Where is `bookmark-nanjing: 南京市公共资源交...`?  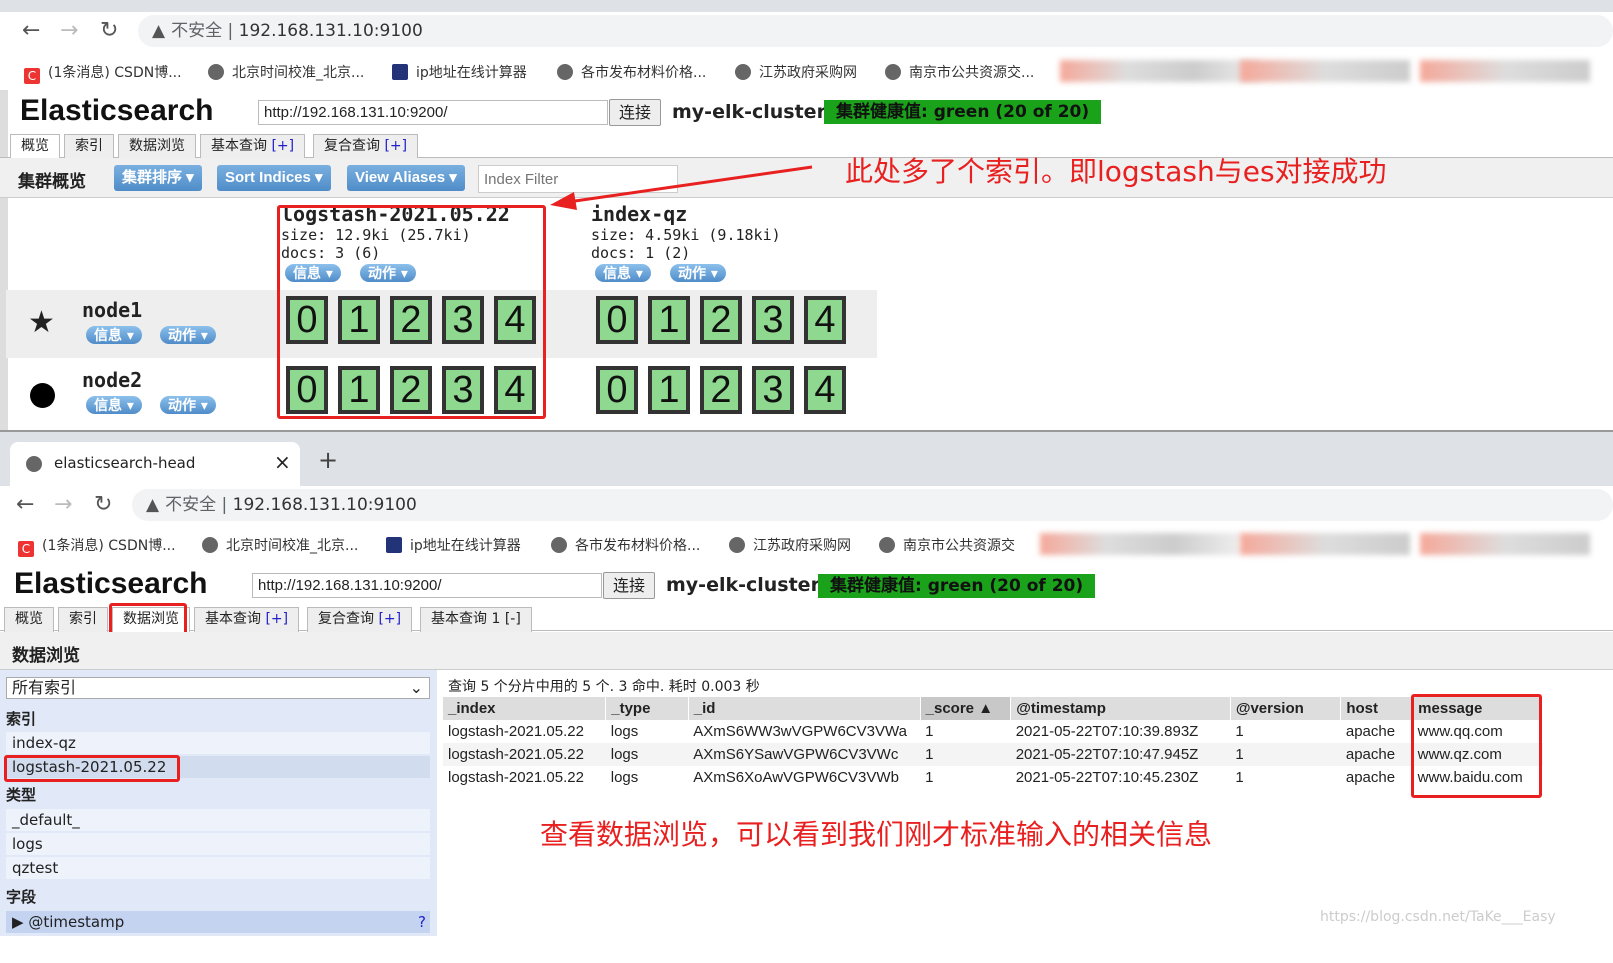
bookmark-nanjing: 南京市公共资源交... is located at coordinates (959, 72).